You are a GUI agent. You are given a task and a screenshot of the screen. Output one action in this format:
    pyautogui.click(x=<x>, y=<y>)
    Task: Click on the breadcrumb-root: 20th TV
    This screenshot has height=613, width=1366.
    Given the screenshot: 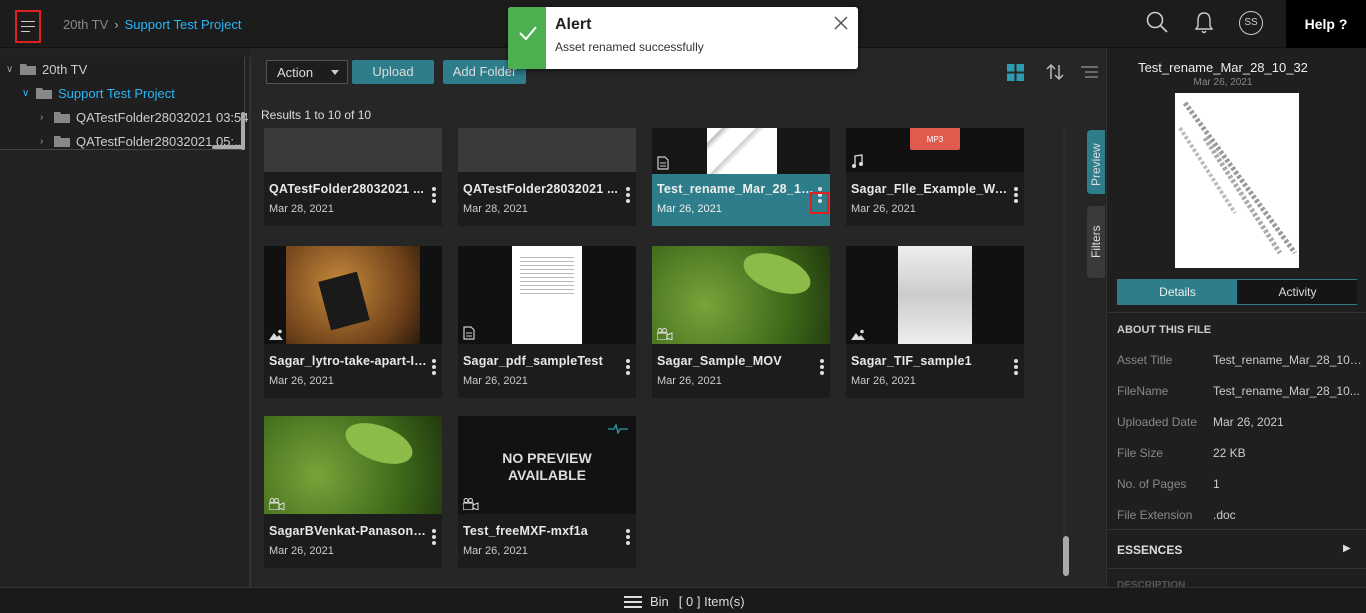 What is the action you would take?
    pyautogui.click(x=85, y=24)
    